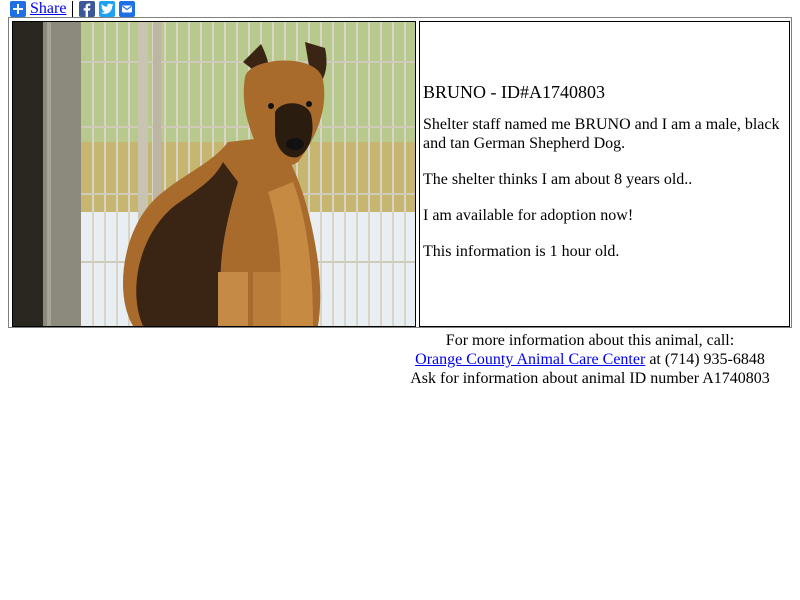 The width and height of the screenshot is (800, 600). I want to click on info-age: This information is 1 hour old., so click(521, 251).